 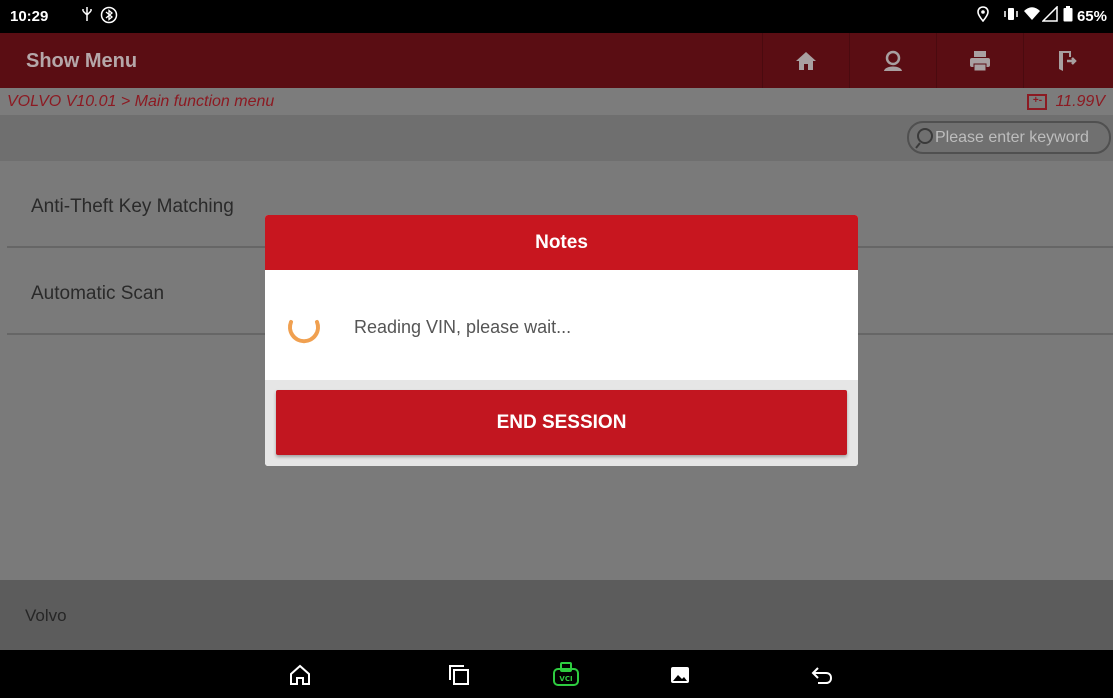 What do you see at coordinates (1080, 101) in the screenshot?
I see `voltage-value: 11.99V` at bounding box center [1080, 101].